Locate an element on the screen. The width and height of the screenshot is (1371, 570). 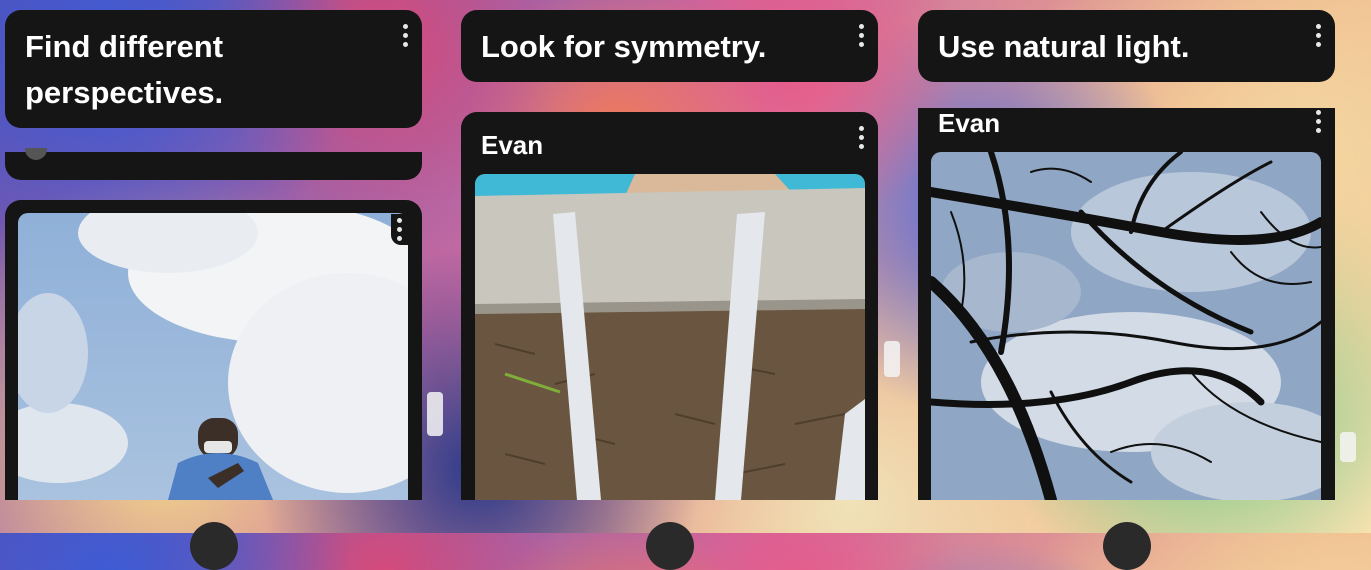
avatar is located at coordinates (36, 154).